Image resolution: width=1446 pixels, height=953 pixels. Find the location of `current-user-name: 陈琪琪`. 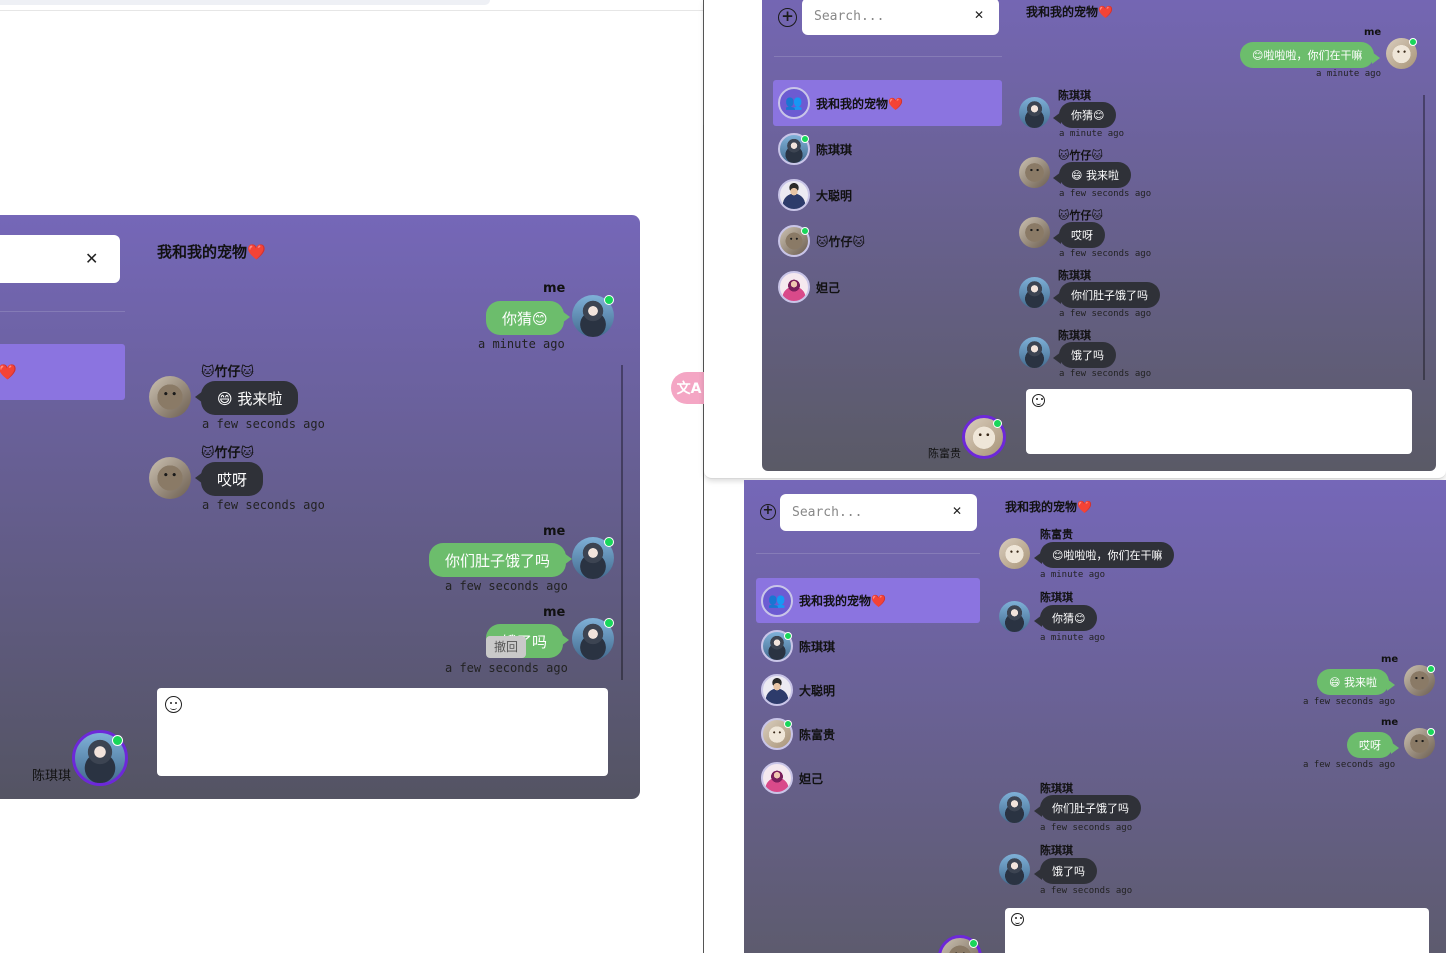

current-user-name: 陈琪琪 is located at coordinates (52, 776).